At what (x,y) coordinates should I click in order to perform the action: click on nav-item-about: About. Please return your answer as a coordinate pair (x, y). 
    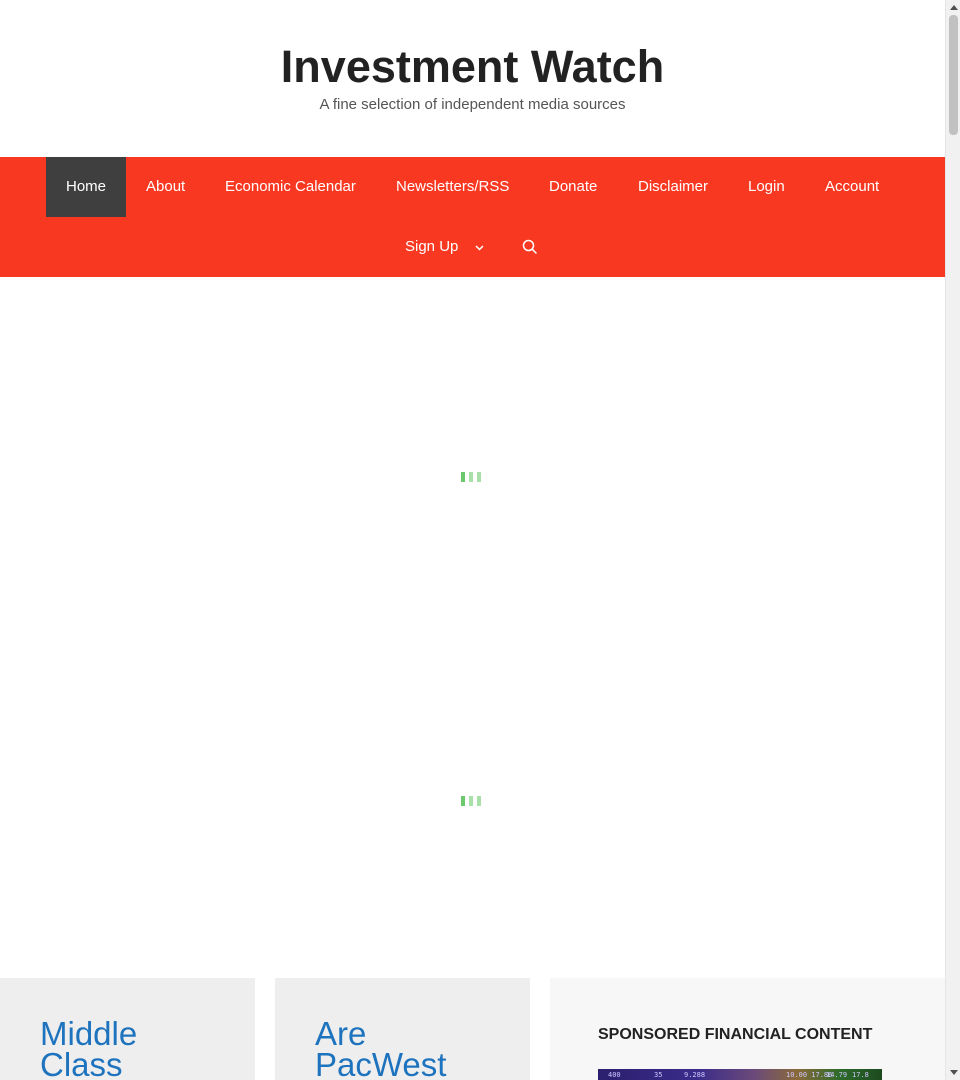
    Looking at the image, I should click on (165, 187).